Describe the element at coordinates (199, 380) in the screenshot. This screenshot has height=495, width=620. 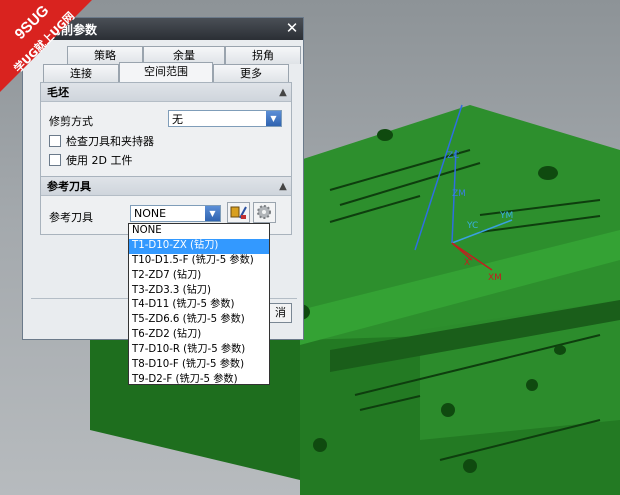
I see `dropdown-option: T9-D2-F (铣刀-5 参数)` at that location.